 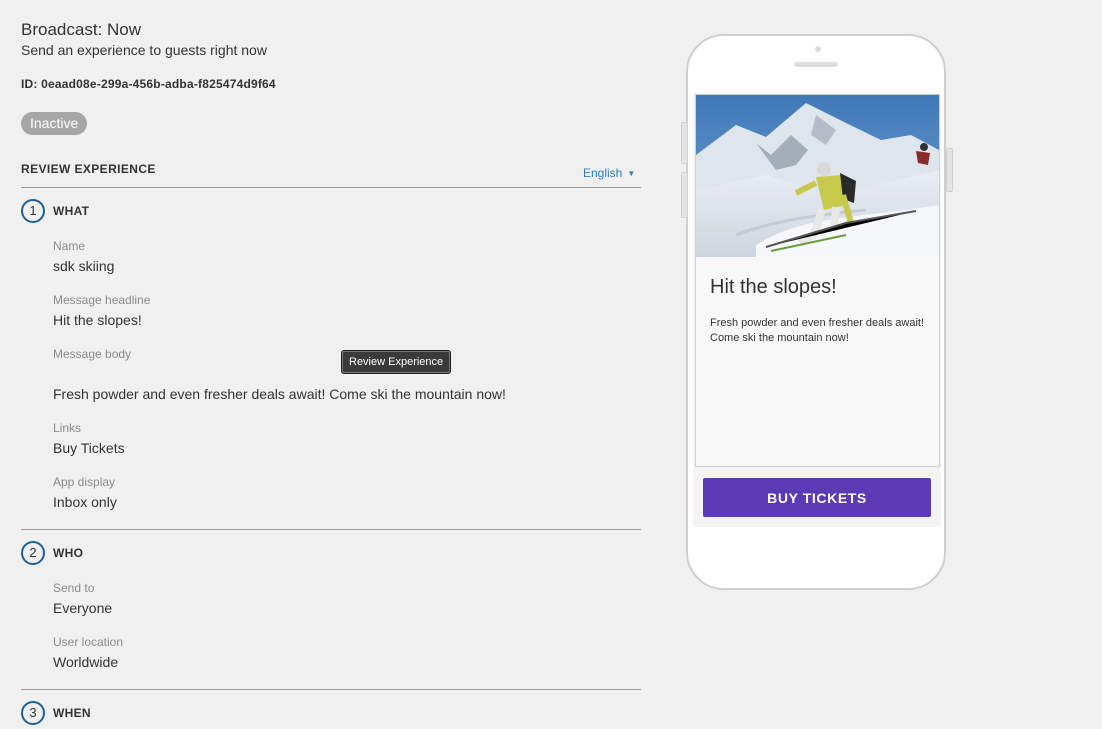 What do you see at coordinates (67, 428) in the screenshot?
I see `field-label-links: Links` at bounding box center [67, 428].